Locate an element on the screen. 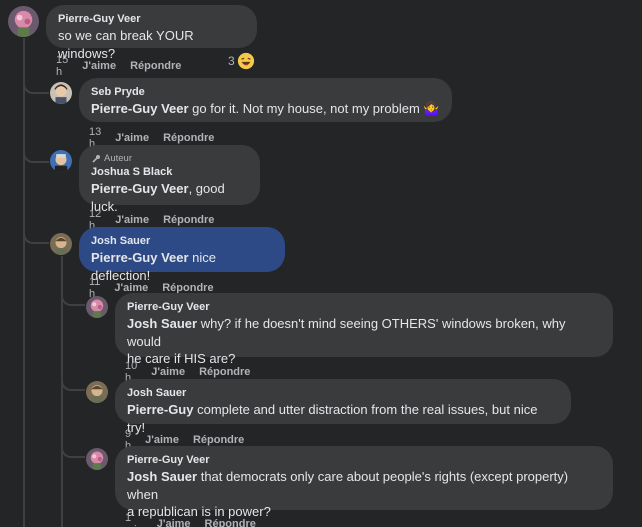  author-badge: Auteur is located at coordinates (169, 158).